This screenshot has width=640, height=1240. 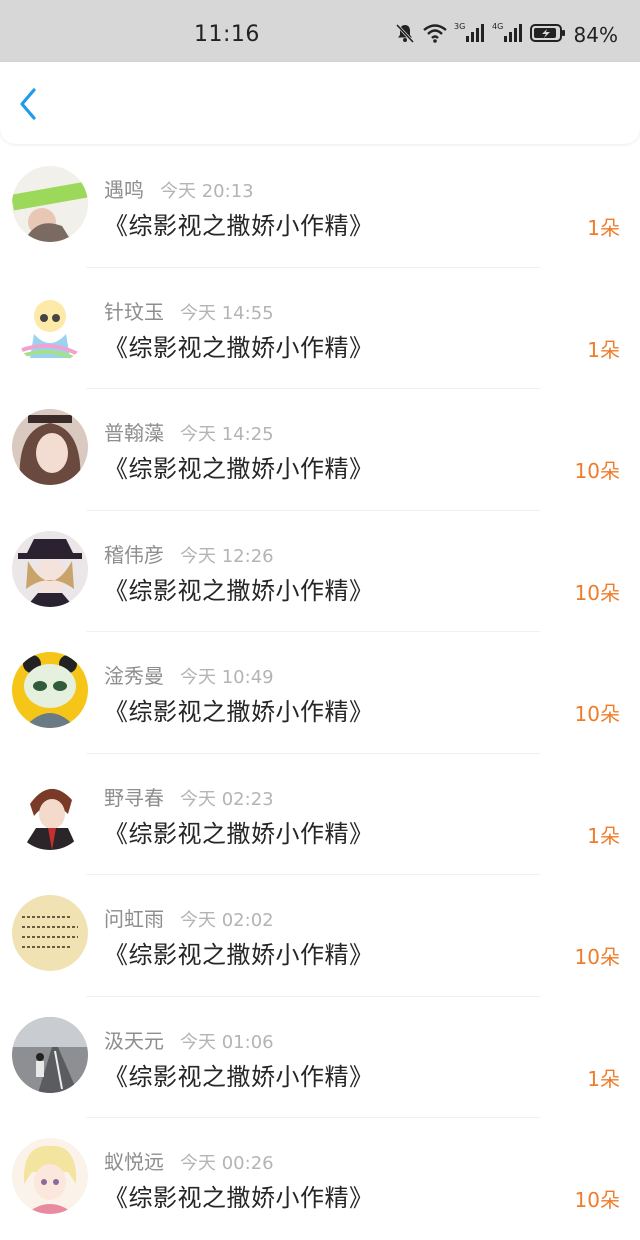 I want to click on header-bar, so click(x=320, y=103).